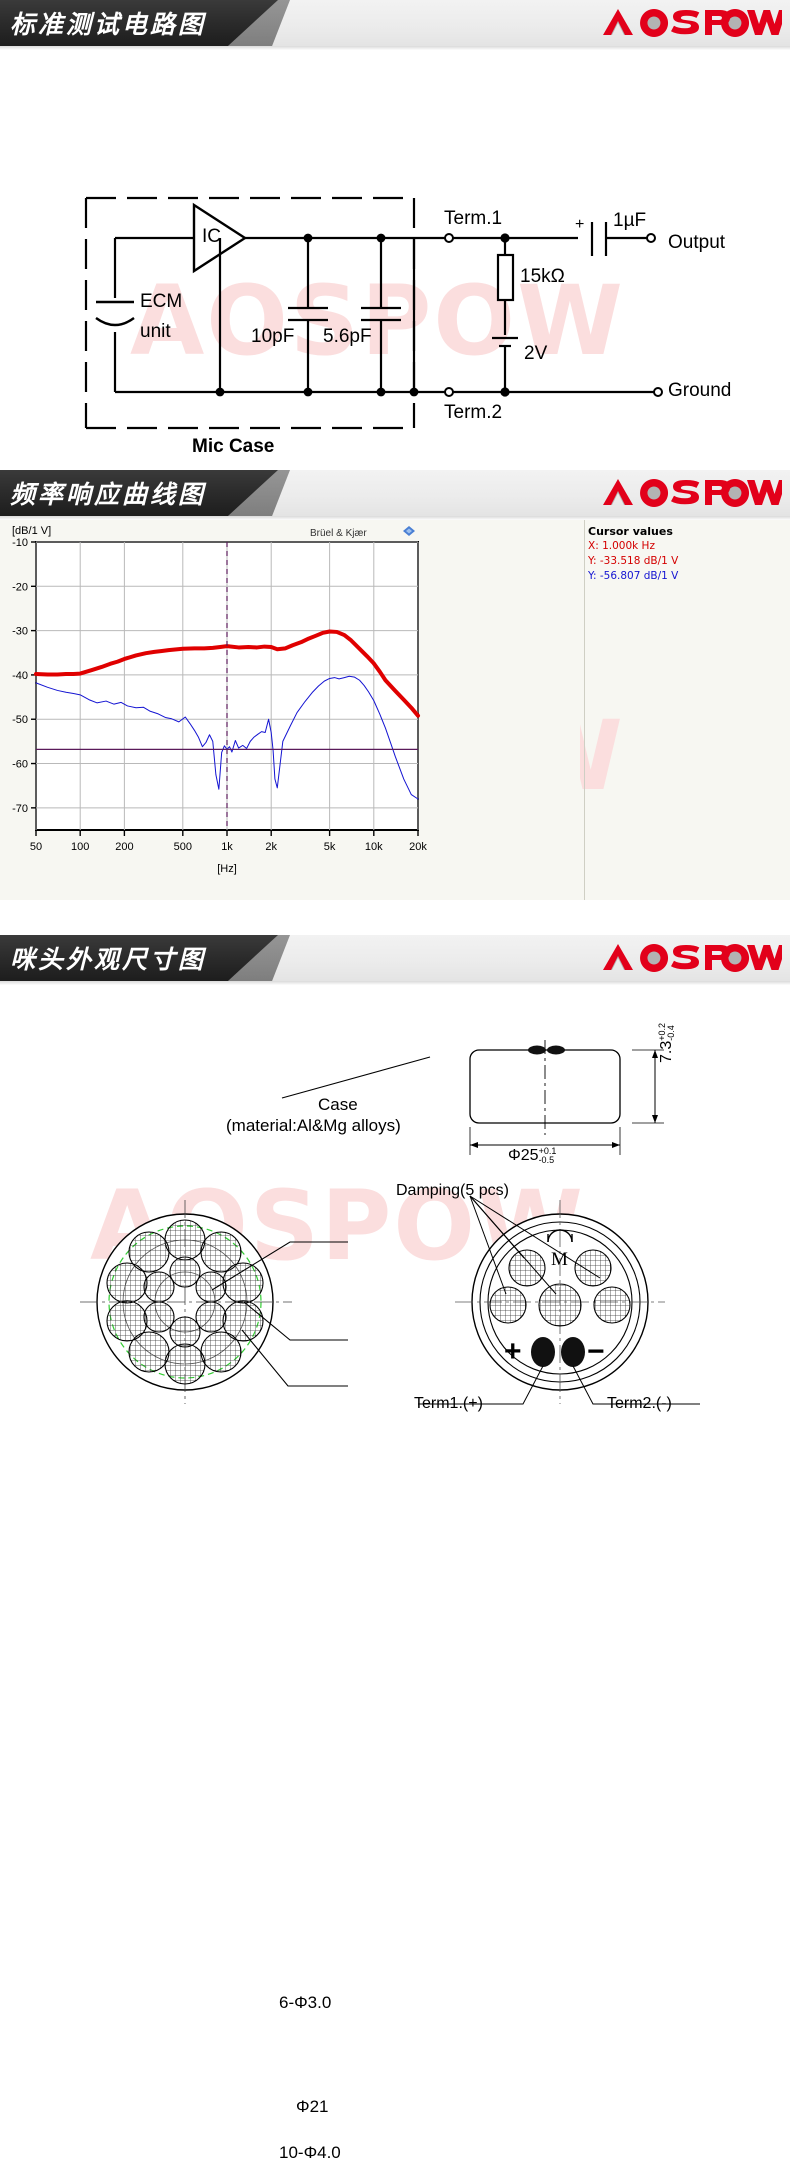  What do you see at coordinates (36, 847) in the screenshot?
I see `svg-text: 50` at bounding box center [36, 847].